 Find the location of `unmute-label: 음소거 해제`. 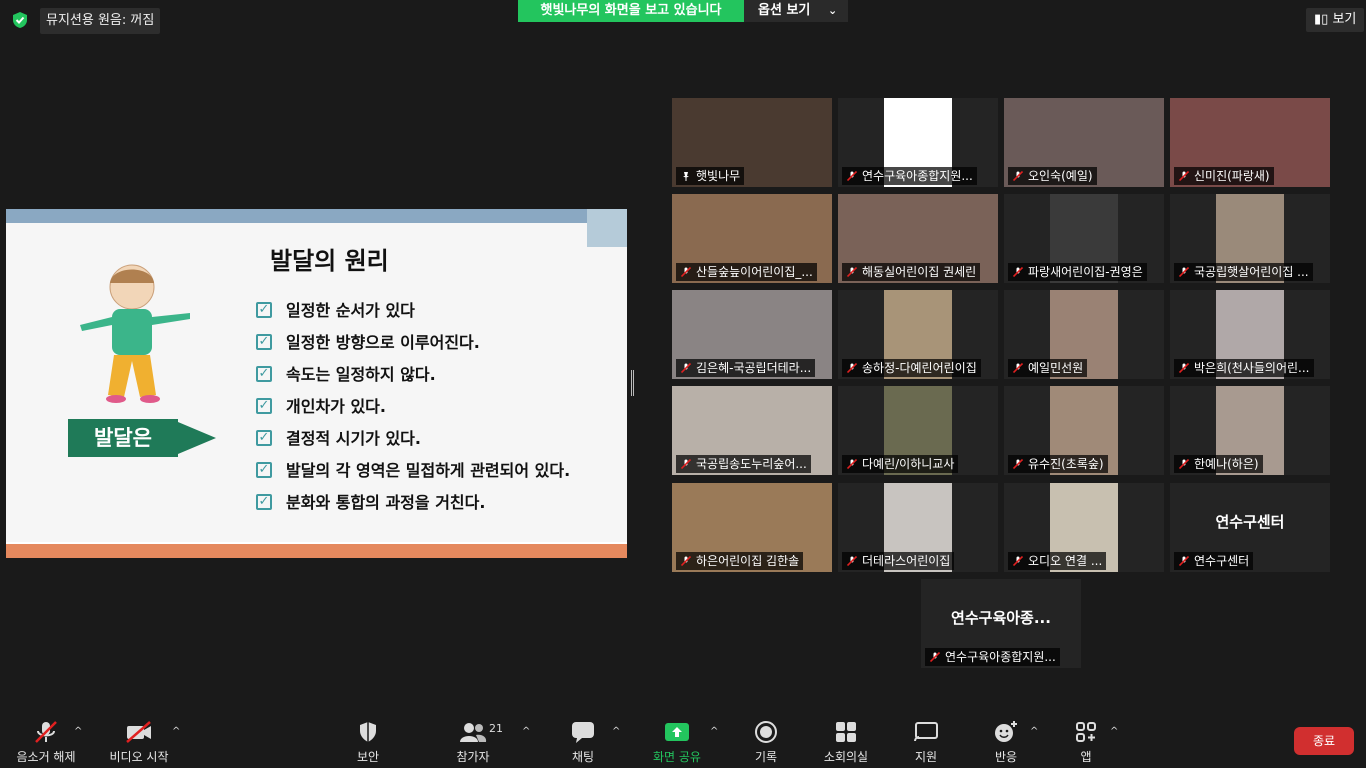

unmute-label: 음소거 해제 is located at coordinates (46, 757).